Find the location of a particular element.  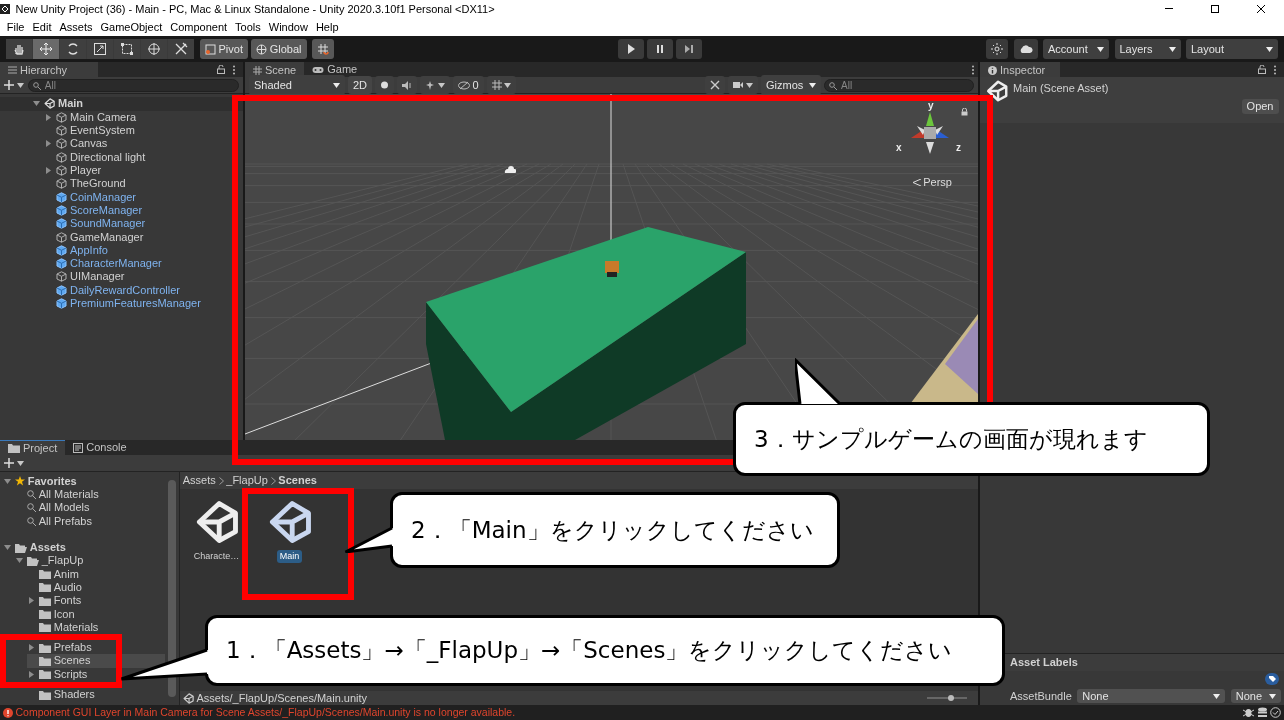

hierarchy-item: CoinManager is located at coordinates (103, 197).